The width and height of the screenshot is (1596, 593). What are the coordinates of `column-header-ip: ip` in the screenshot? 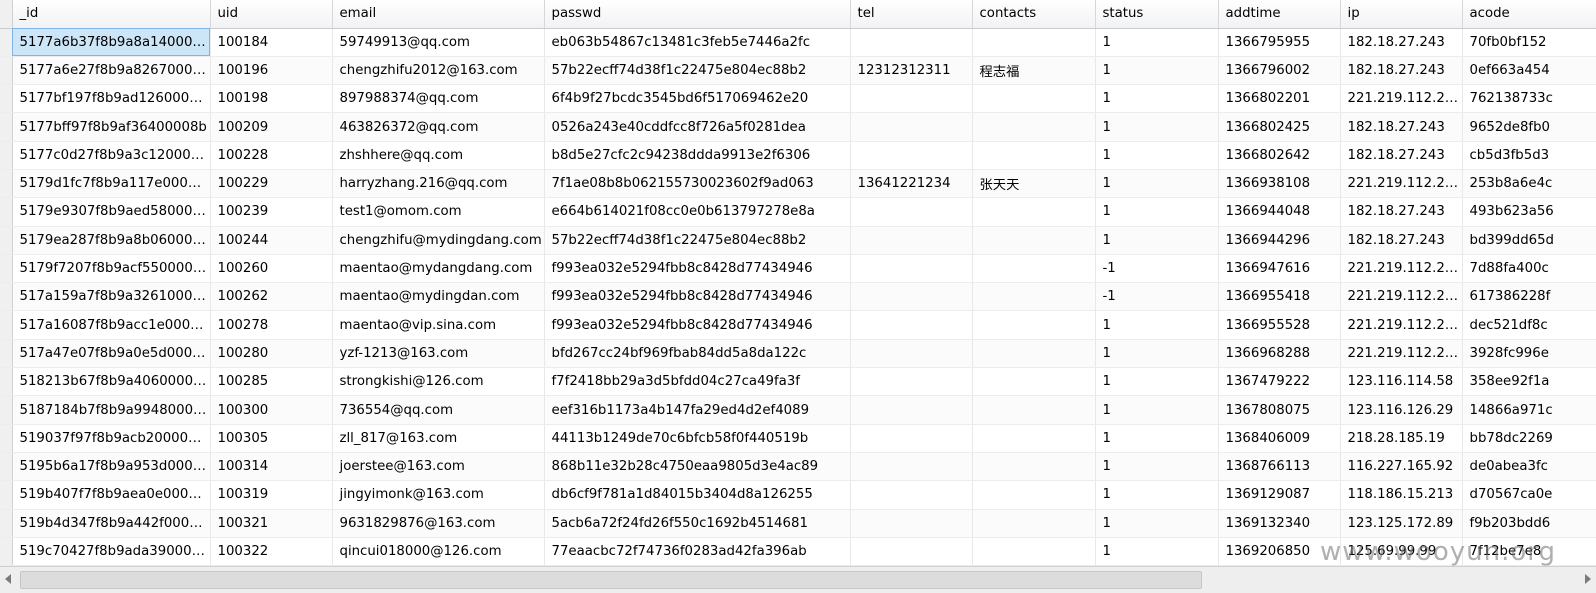 It's located at (1401, 14).